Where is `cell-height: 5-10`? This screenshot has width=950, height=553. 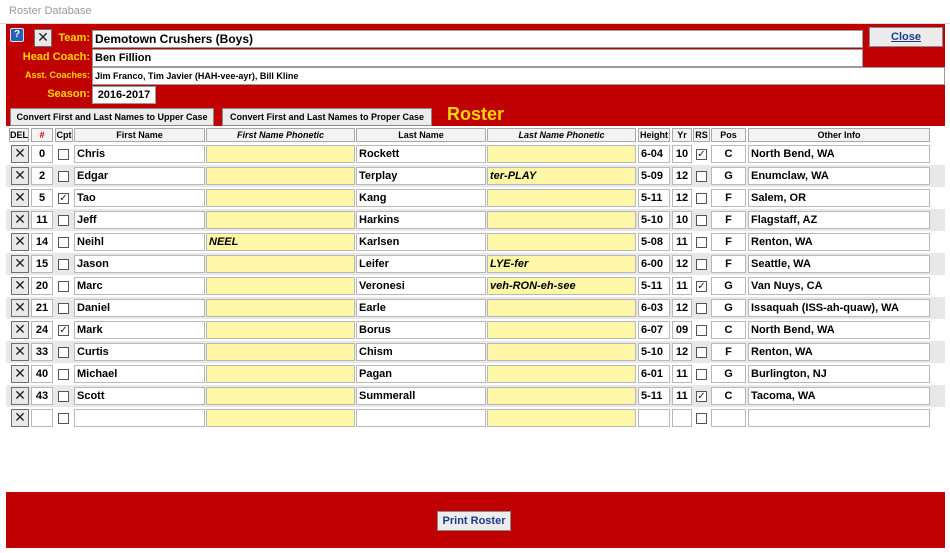
cell-height: 5-10 is located at coordinates (654, 220).